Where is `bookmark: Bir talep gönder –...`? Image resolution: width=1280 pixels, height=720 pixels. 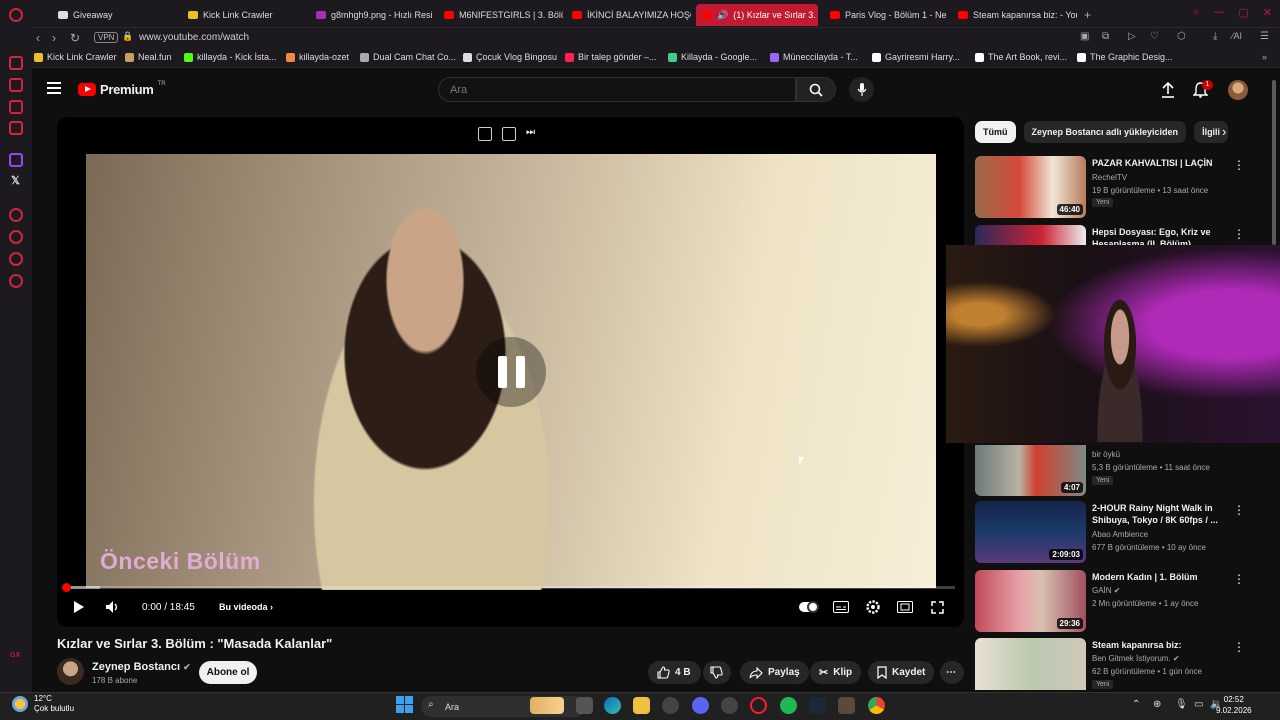
bookmark: Bir talep gönder –... is located at coordinates (611, 57).